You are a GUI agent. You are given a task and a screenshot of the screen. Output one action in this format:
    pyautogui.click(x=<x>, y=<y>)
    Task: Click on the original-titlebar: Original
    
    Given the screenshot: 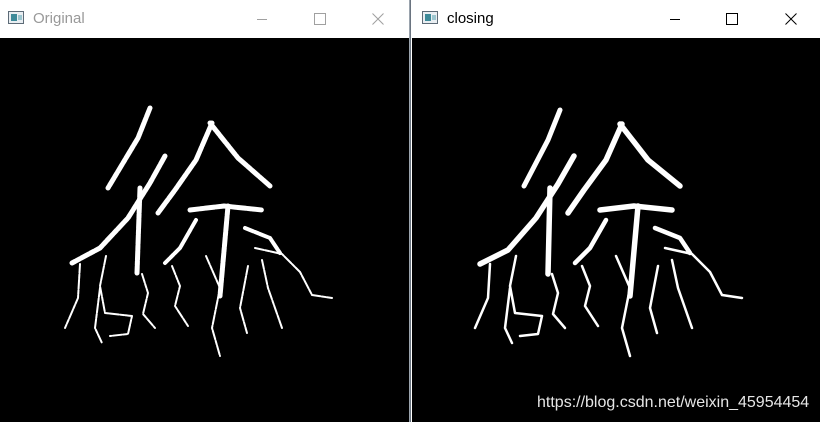 What is the action you would take?
    pyautogui.click(x=204, y=19)
    